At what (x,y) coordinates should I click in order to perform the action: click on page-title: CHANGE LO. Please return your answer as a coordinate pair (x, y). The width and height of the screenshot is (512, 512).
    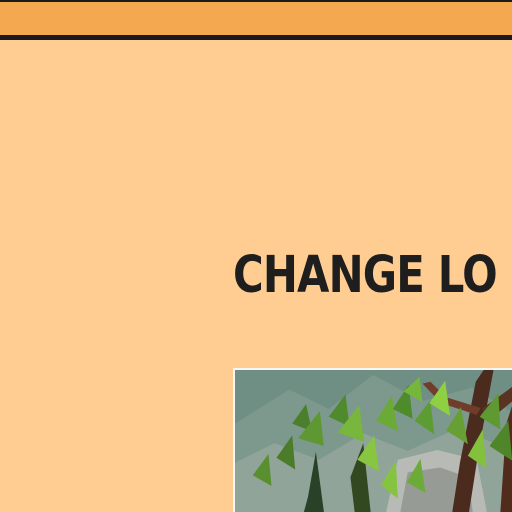
    Looking at the image, I should click on (365, 275).